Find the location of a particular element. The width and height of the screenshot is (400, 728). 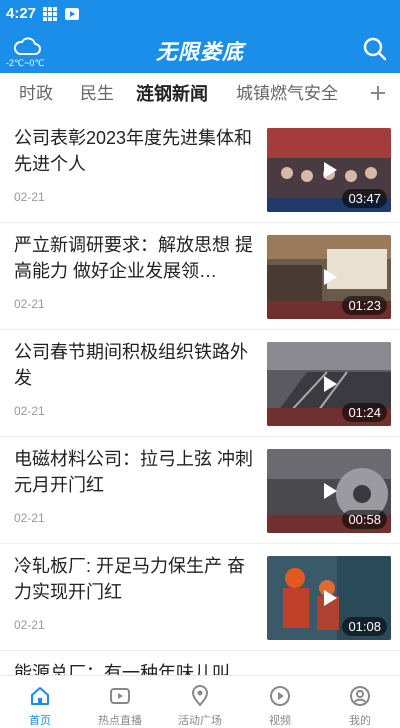

news-item: 严立新调研要求：解放思想 提高能力 做好企业发展领… 02-21 01:23 is located at coordinates (200, 276).